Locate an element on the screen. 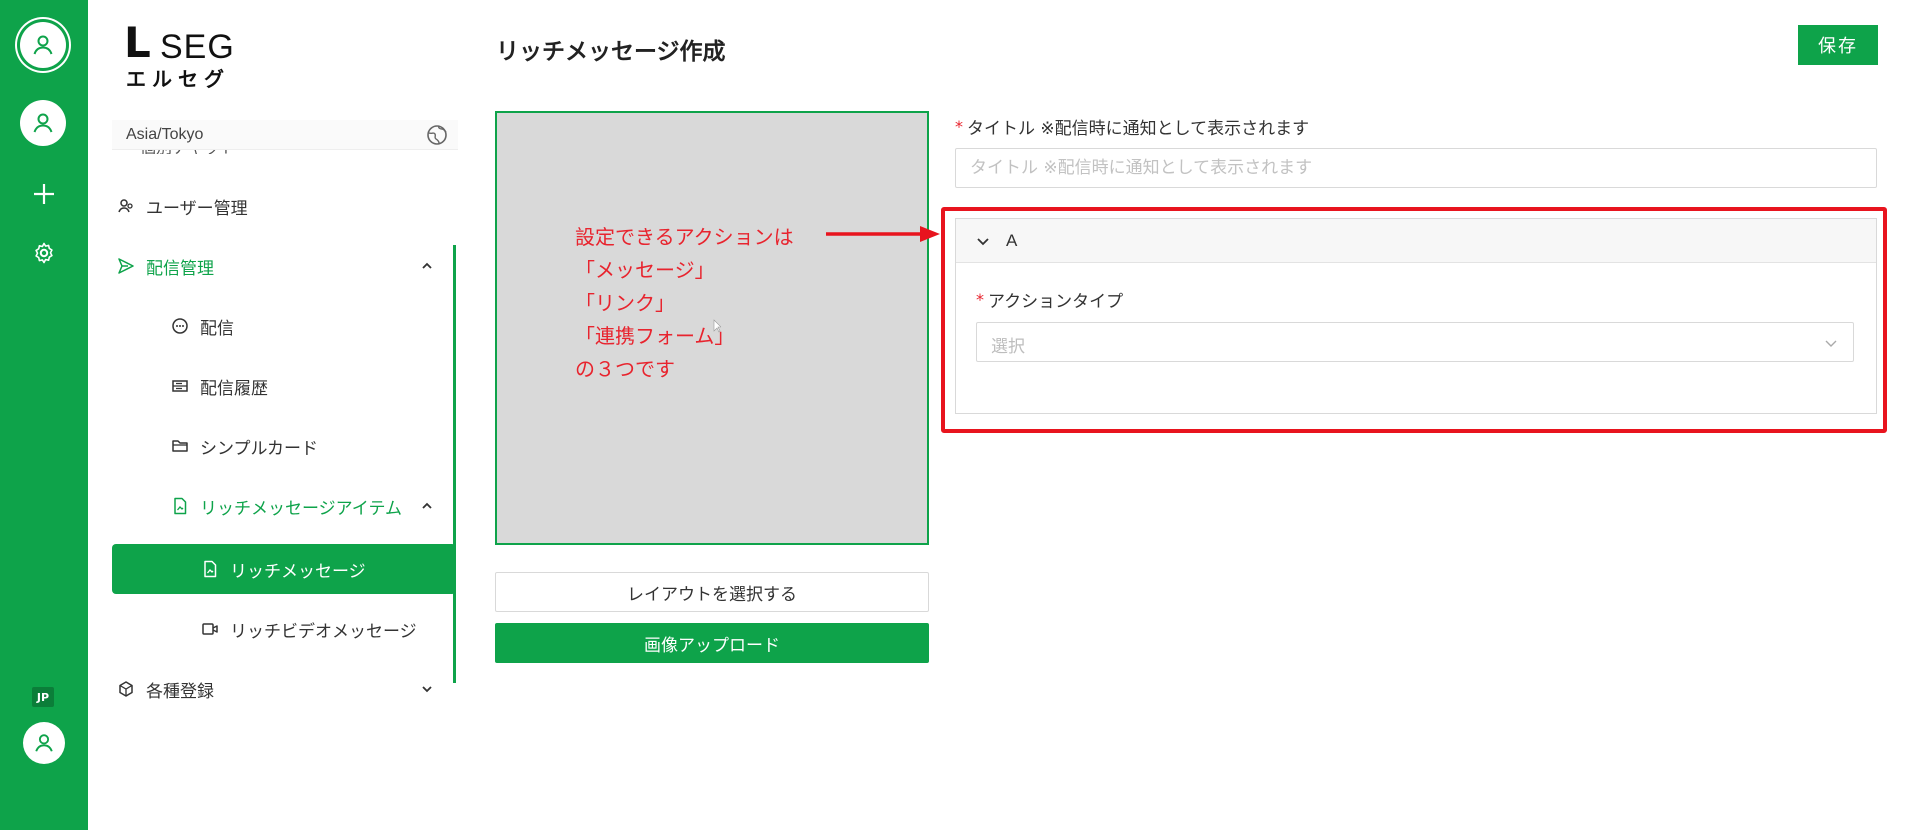 The height and width of the screenshot is (830, 1920). sidebar-scroll-indicator is located at coordinates (454, 464).